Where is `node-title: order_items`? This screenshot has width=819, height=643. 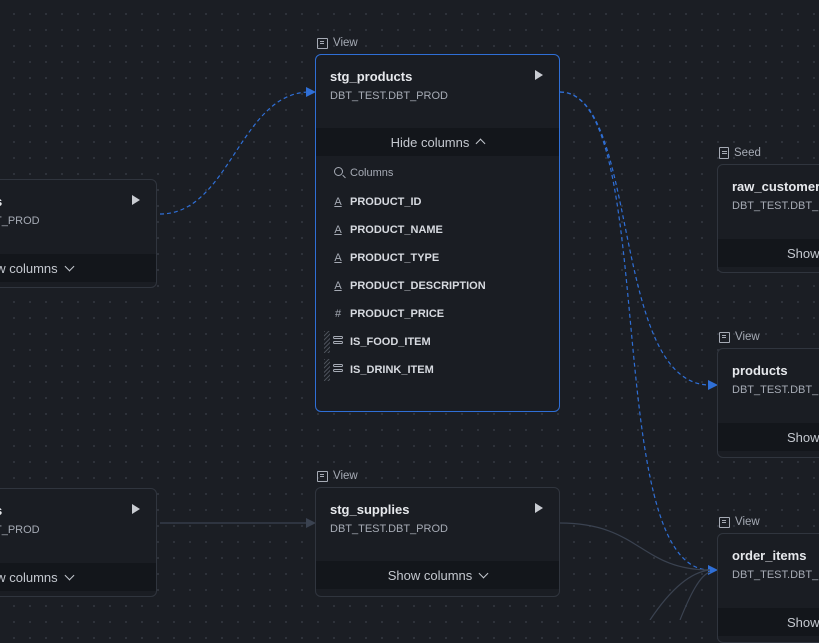
node-title: order_items is located at coordinates (769, 555).